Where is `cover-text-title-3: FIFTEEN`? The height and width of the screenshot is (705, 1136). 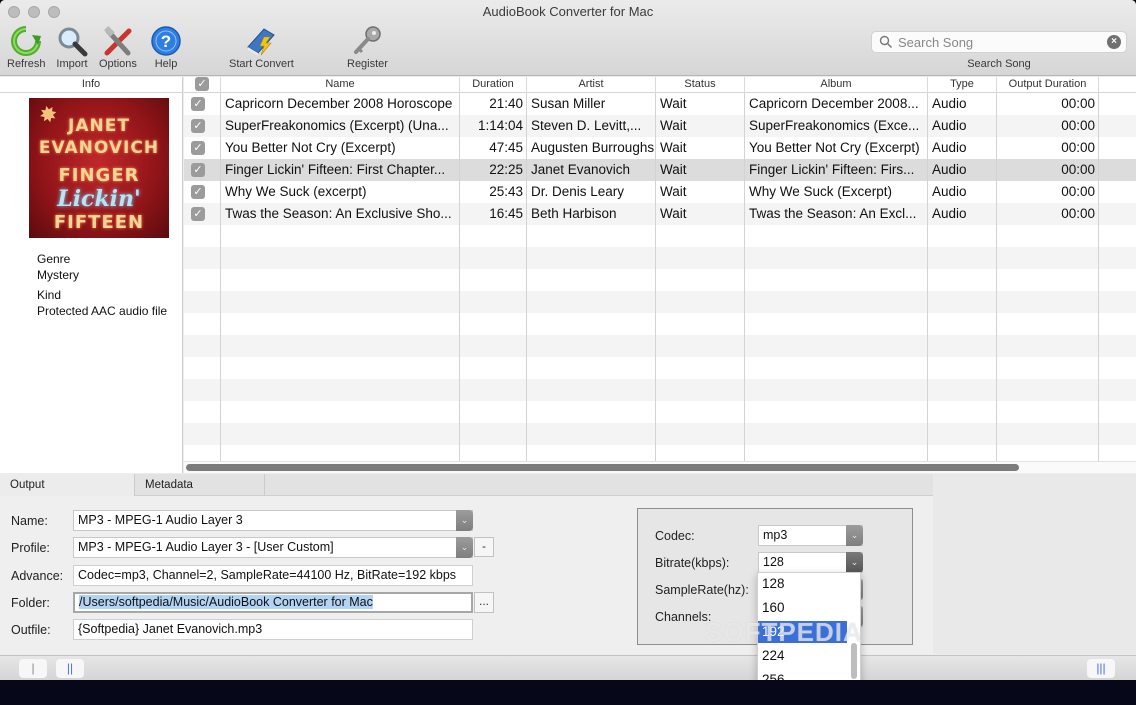 cover-text-title-3: FIFTEEN is located at coordinates (99, 222).